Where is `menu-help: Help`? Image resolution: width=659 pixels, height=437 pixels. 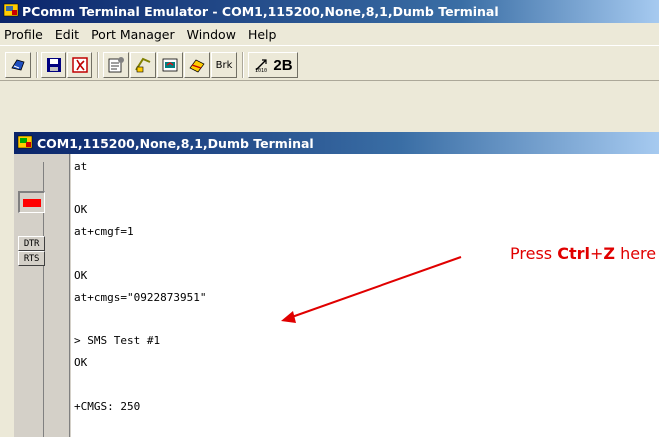
menu-help: Help is located at coordinates (262, 34).